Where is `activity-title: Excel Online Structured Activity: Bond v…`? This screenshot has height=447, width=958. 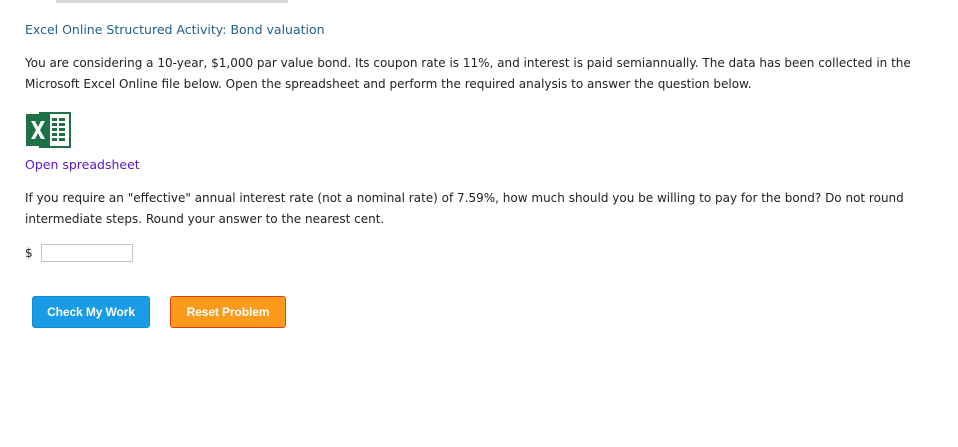
activity-title: Excel Online Structured Activity: Bond v… is located at coordinates (175, 29).